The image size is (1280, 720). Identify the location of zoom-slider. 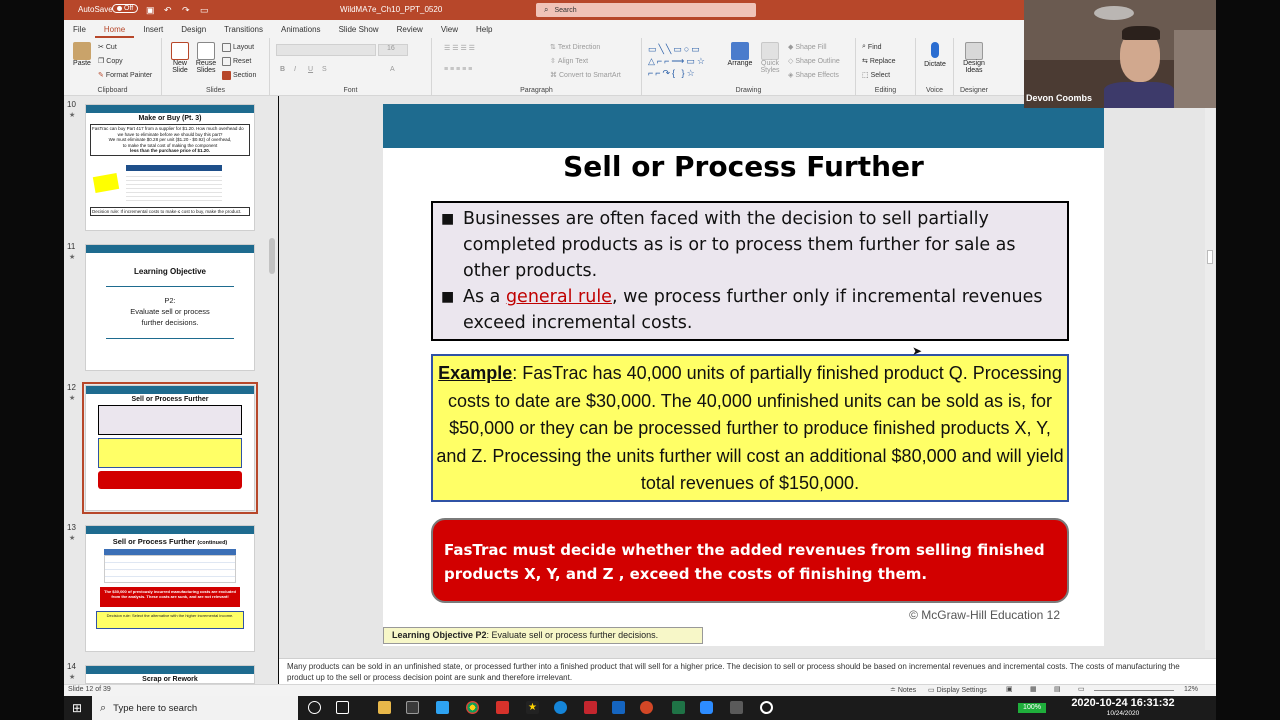
(1134, 690).